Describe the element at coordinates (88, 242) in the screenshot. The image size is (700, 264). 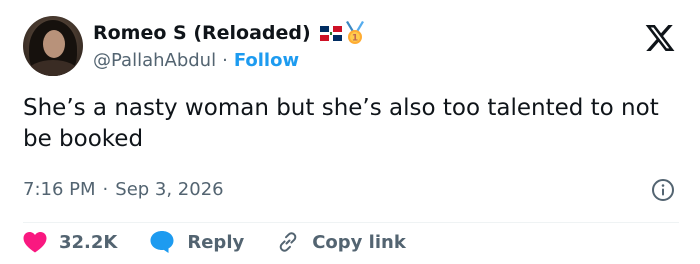
I see `like-count: 32.2K` at that location.